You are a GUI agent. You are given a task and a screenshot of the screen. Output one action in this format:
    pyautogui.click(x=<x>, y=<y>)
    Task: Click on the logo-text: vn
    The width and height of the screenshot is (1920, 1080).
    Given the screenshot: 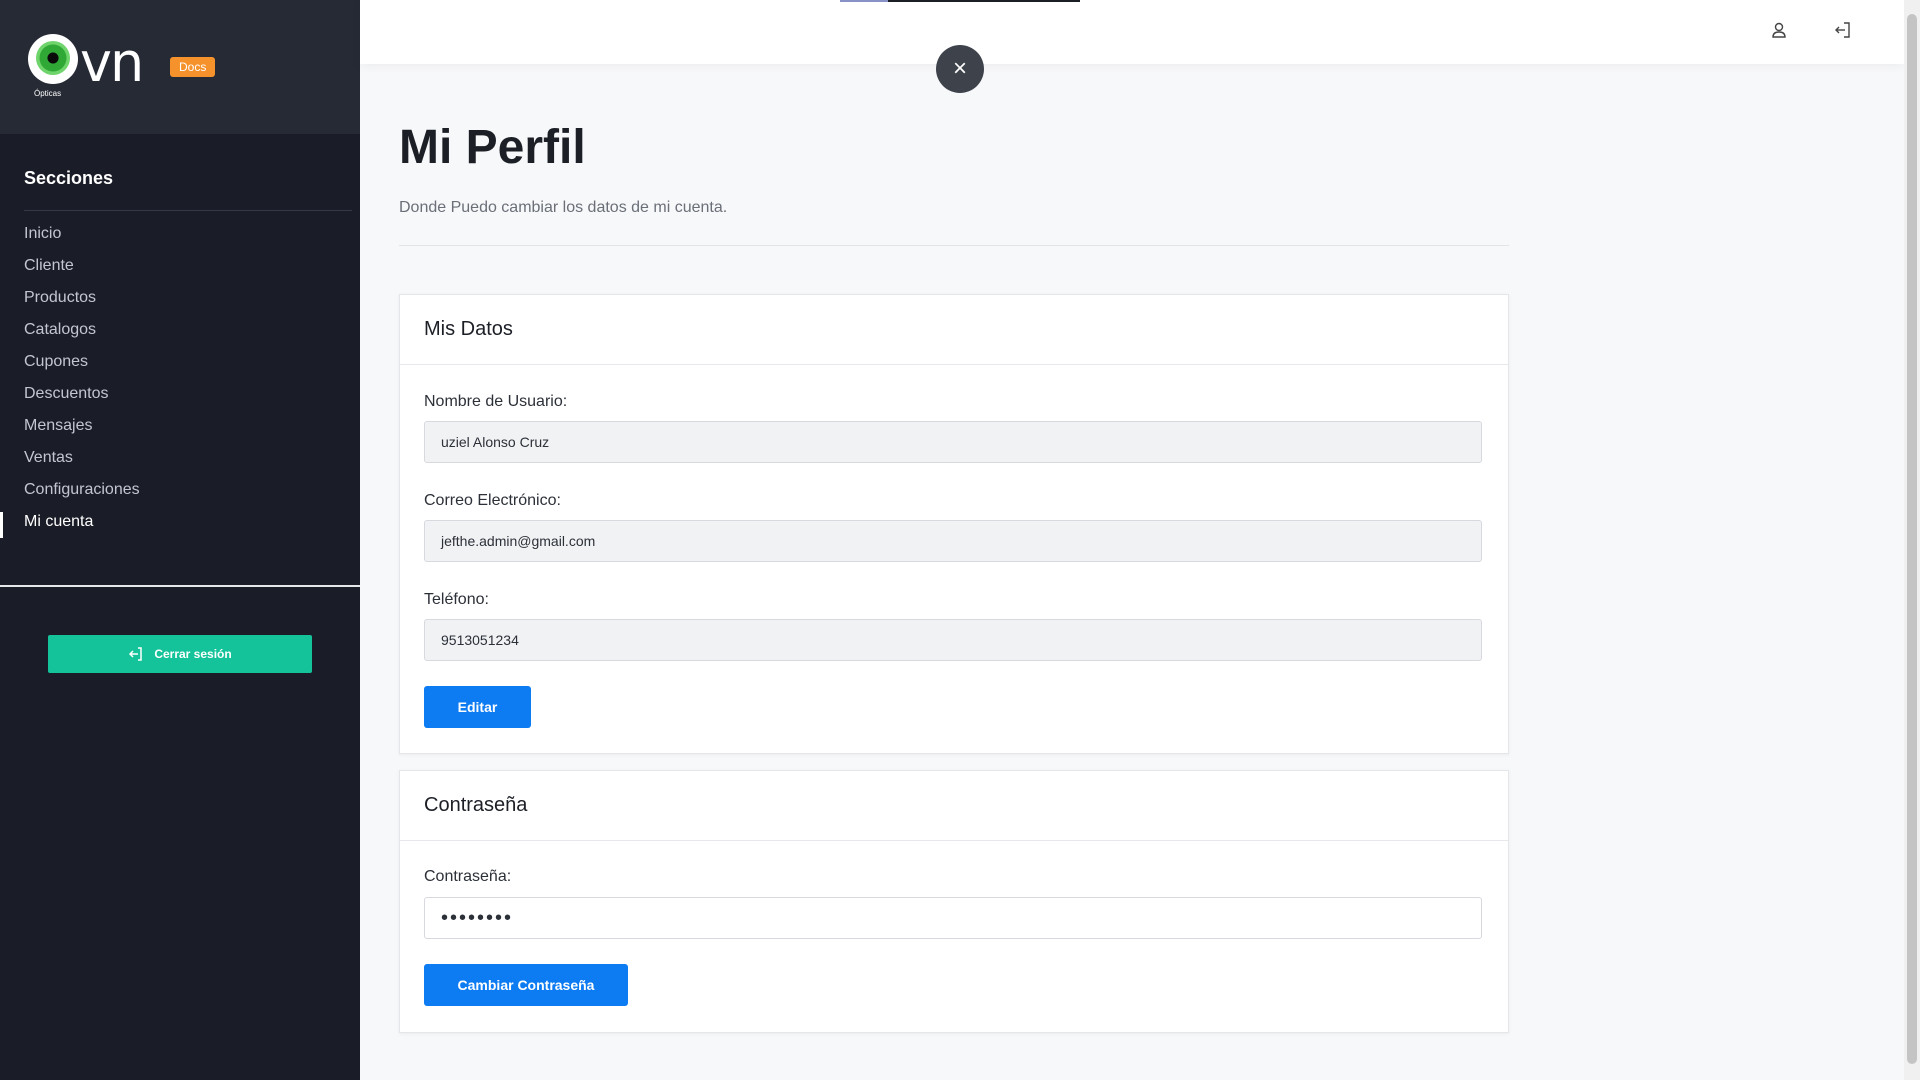 What is the action you would take?
    pyautogui.click(x=112, y=62)
    